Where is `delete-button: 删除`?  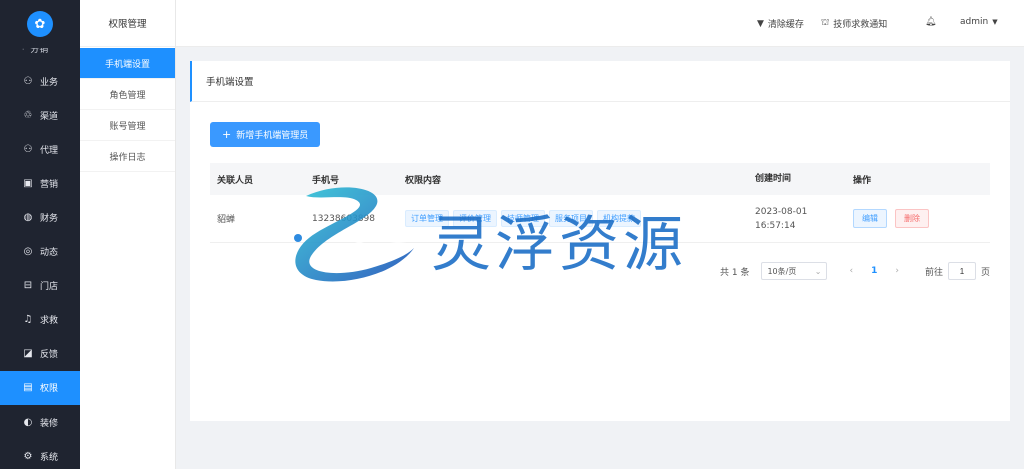 delete-button: 删除 is located at coordinates (912, 218).